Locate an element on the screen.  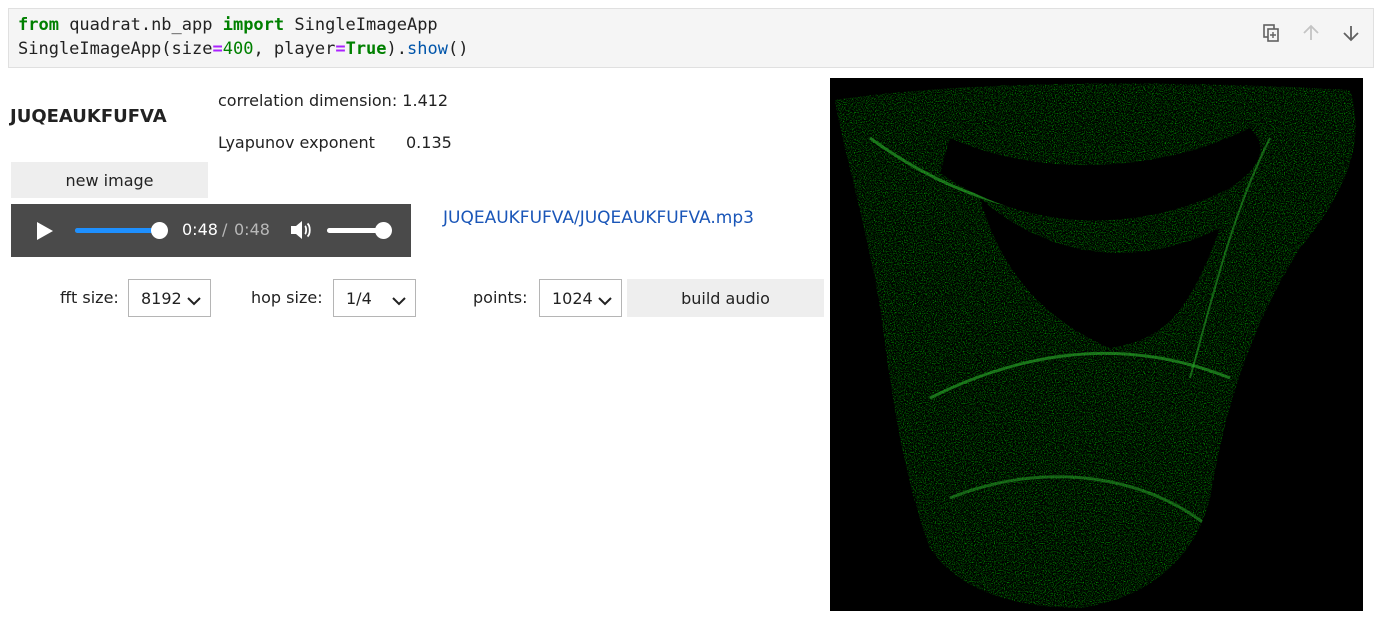
progress-fill is located at coordinates (117, 230).